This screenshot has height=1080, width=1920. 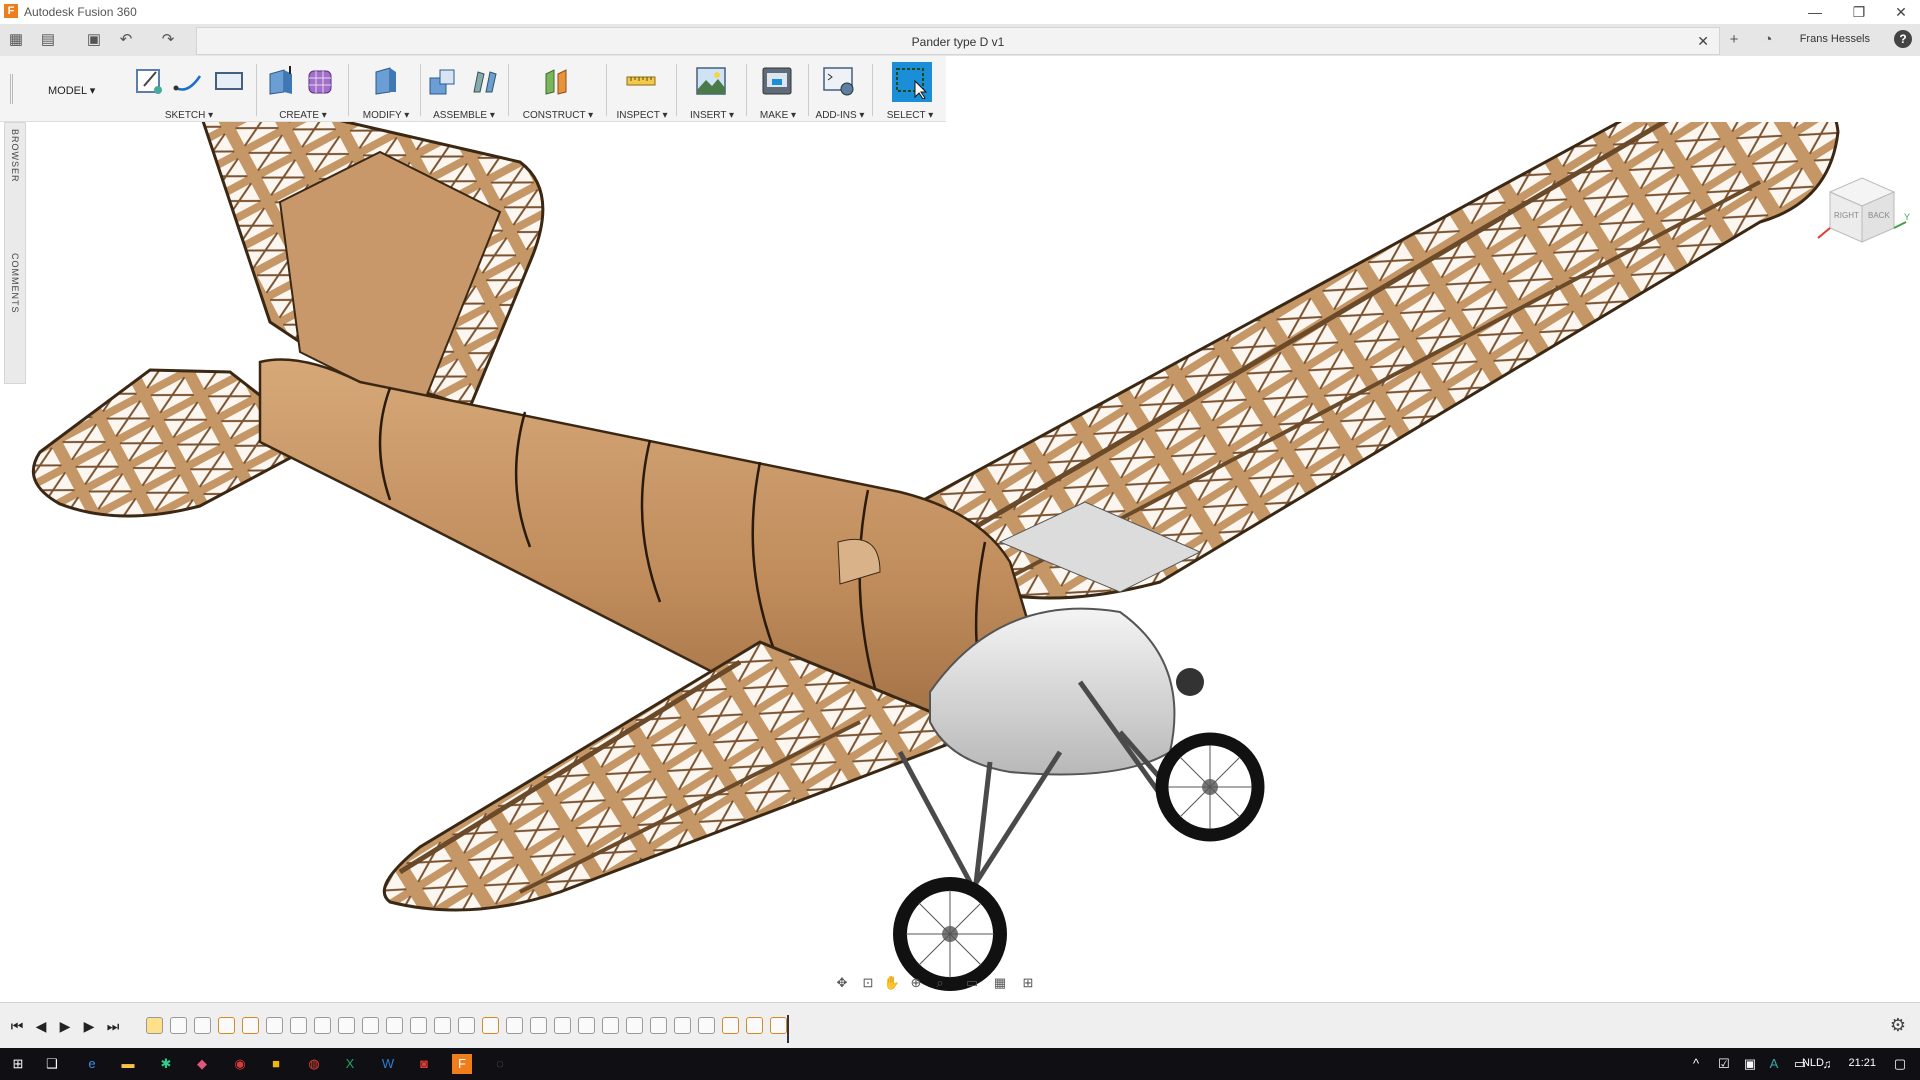 What do you see at coordinates (1028, 983) in the screenshot?
I see `viewports-icon: ⊞` at bounding box center [1028, 983].